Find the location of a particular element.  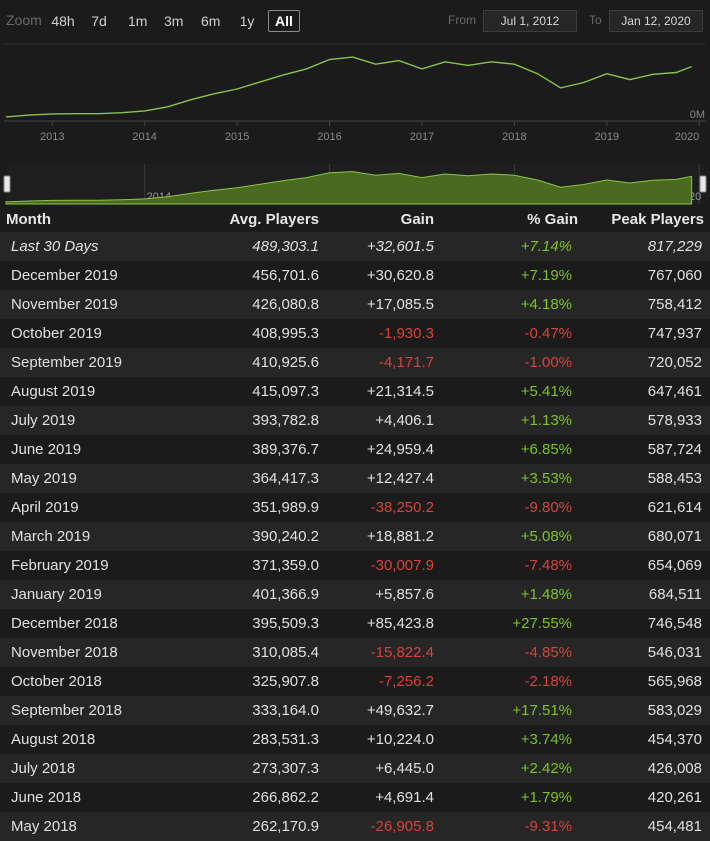

pct-gain-cell: +17.51% is located at coordinates (542, 710).